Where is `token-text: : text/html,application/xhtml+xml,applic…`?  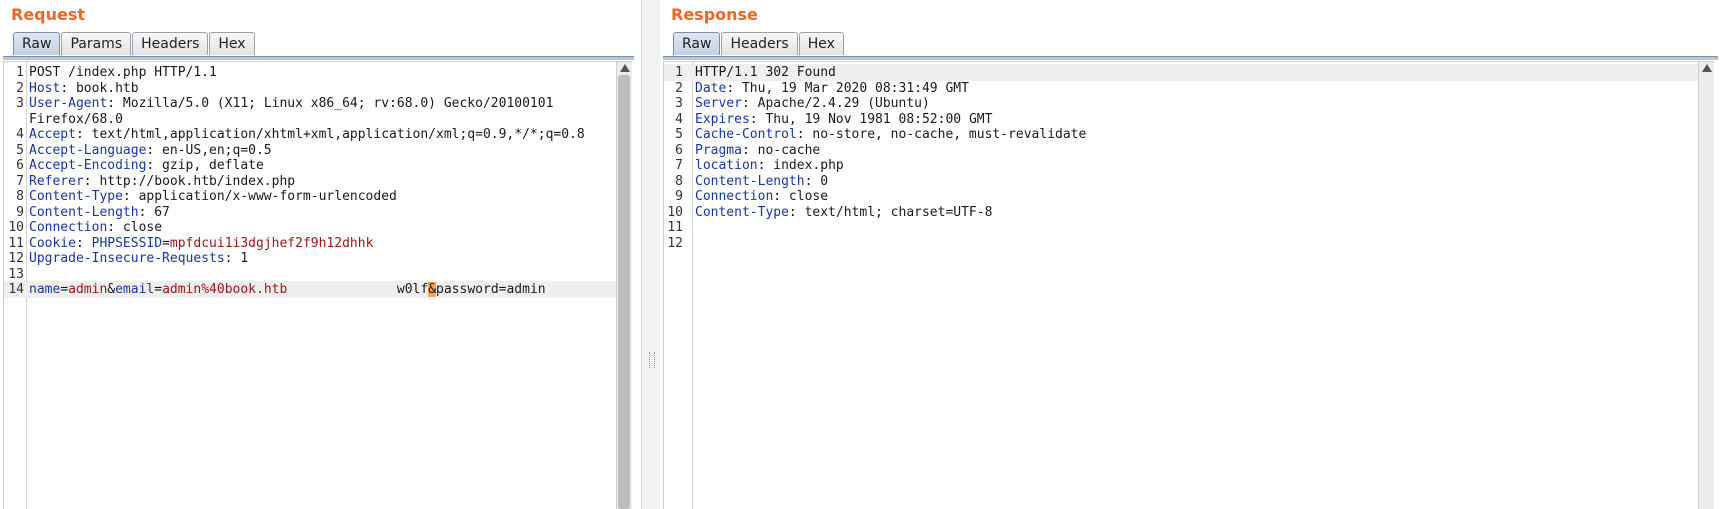 token-text: : text/html,application/xhtml+xml,applic… is located at coordinates (330, 134).